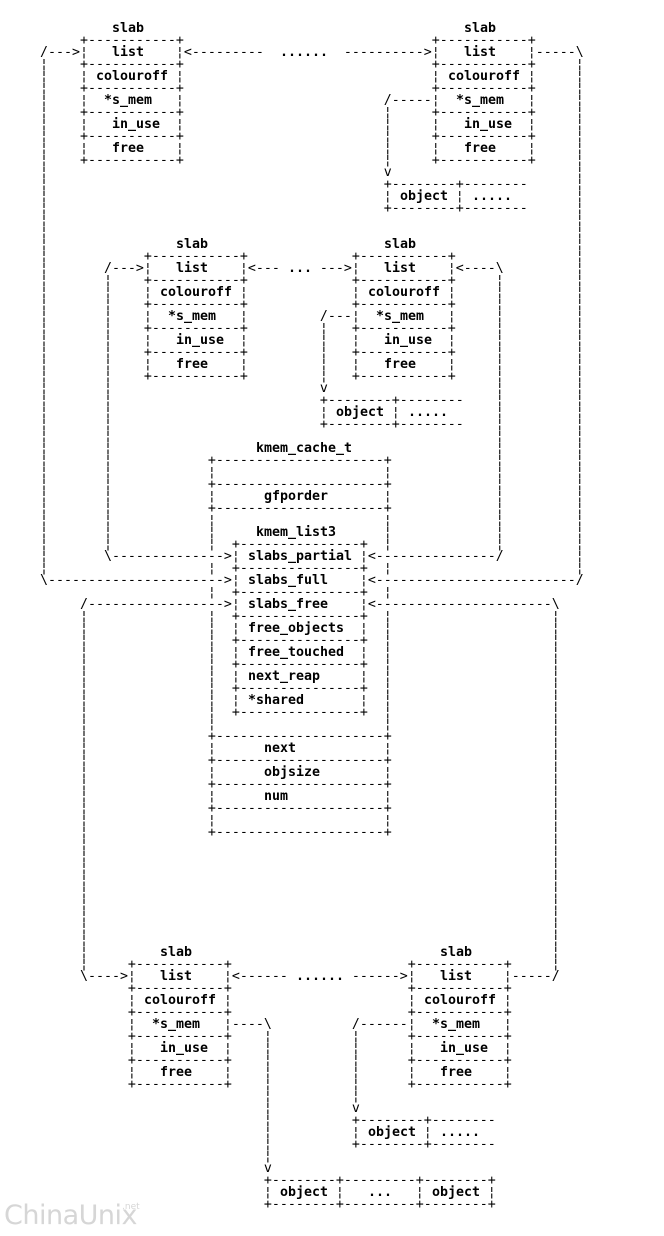 The height and width of the screenshot is (1236, 664). I want to click on kmem-cache-title: kmem_cache_t, so click(304, 448).